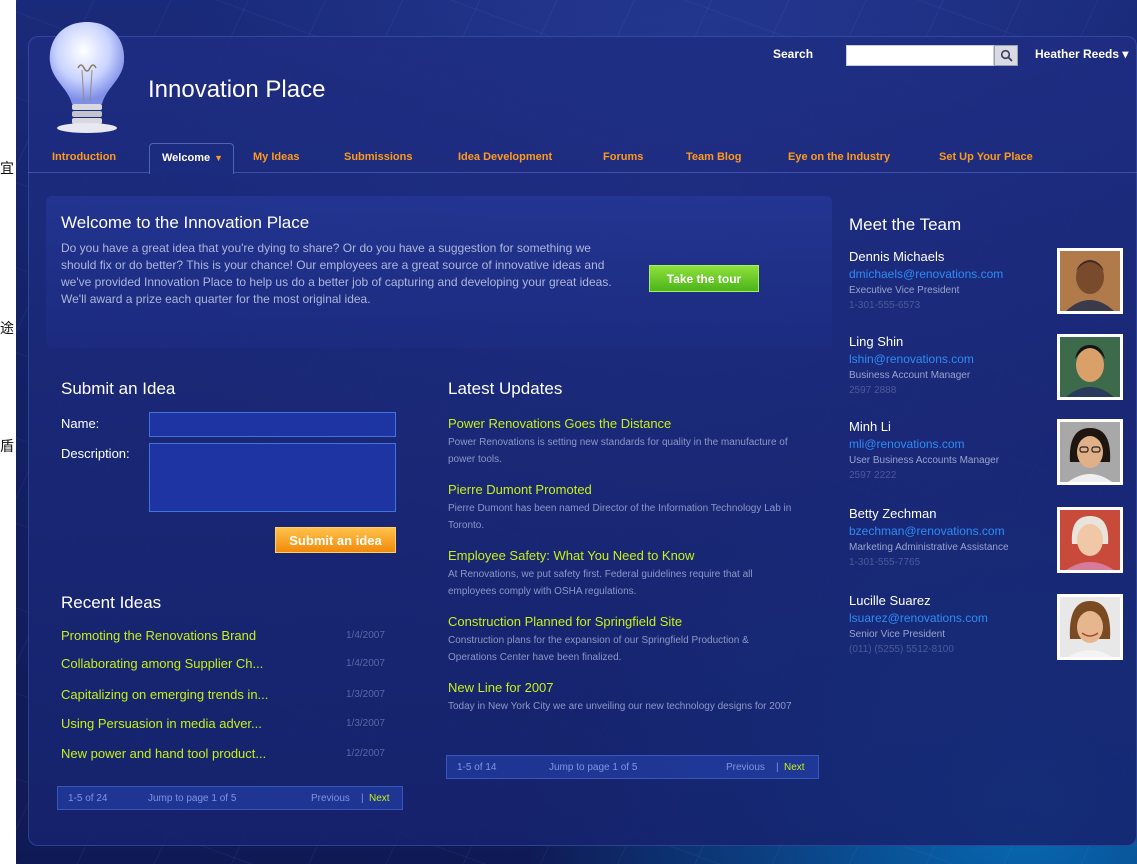 This screenshot has width=1137, height=864. I want to click on tab-label: Idea Development, so click(505, 157).